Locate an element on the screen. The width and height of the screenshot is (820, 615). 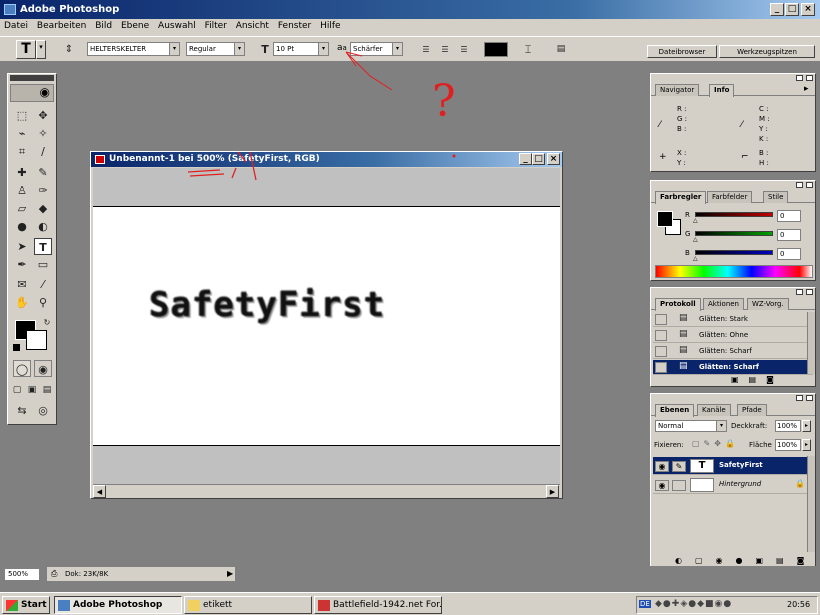
screen-mode-full-menu-icon: ▣ is located at coordinates (32, 390).